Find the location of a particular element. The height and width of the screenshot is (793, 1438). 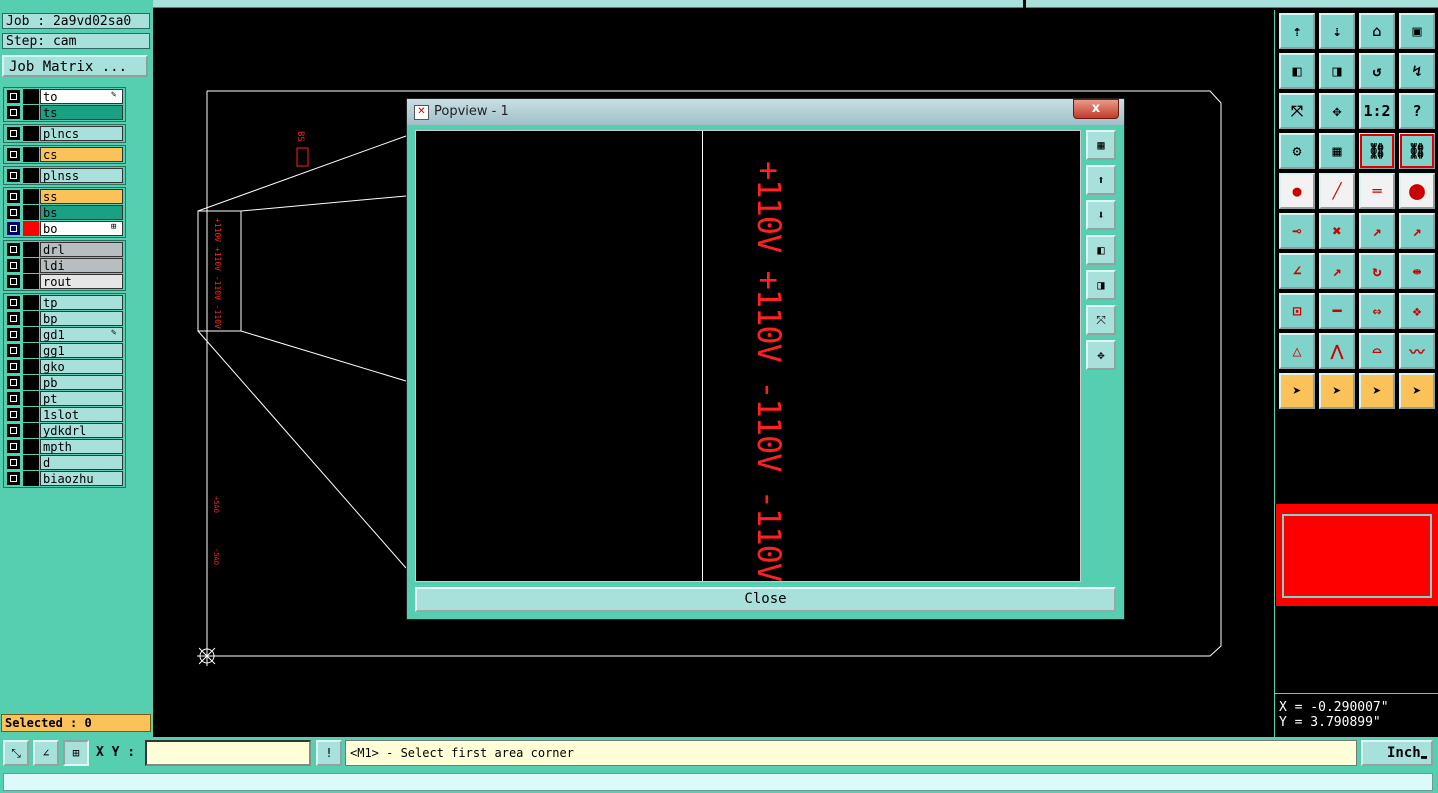

layer-name: ts is located at coordinates (81, 112).